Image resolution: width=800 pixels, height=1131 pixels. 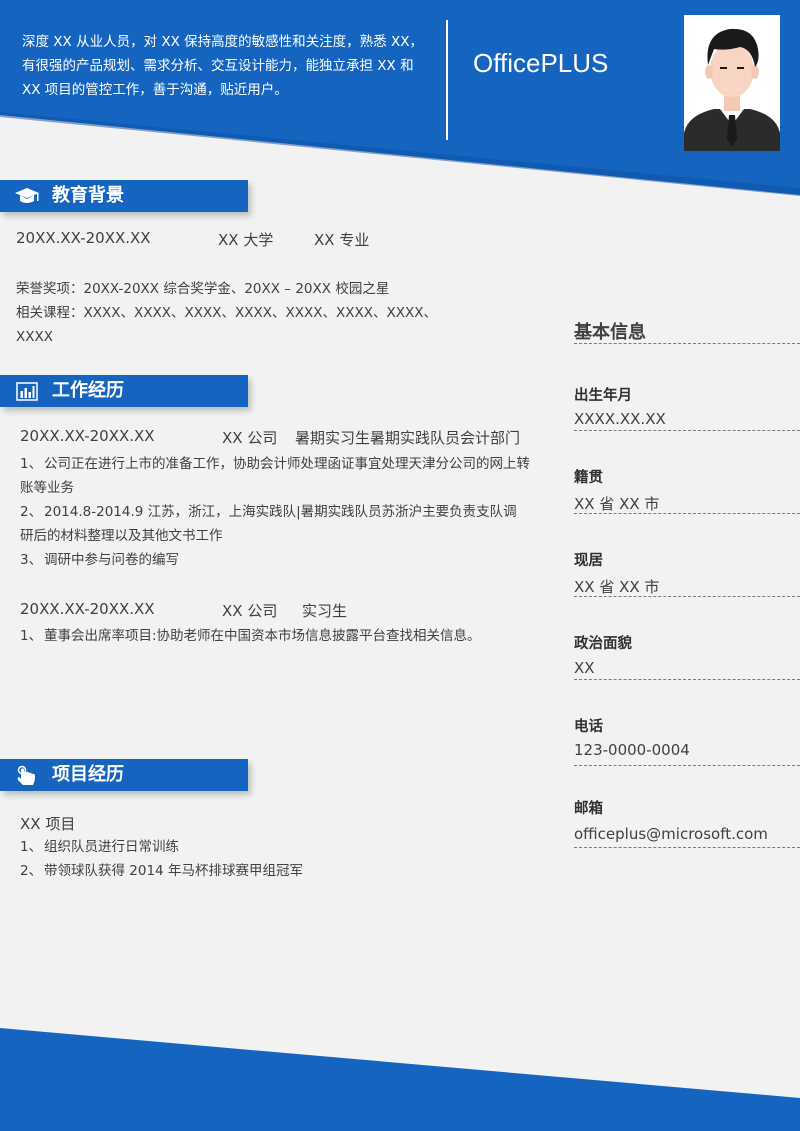 What do you see at coordinates (88, 774) in the screenshot?
I see `project-title: 项目经历` at bounding box center [88, 774].